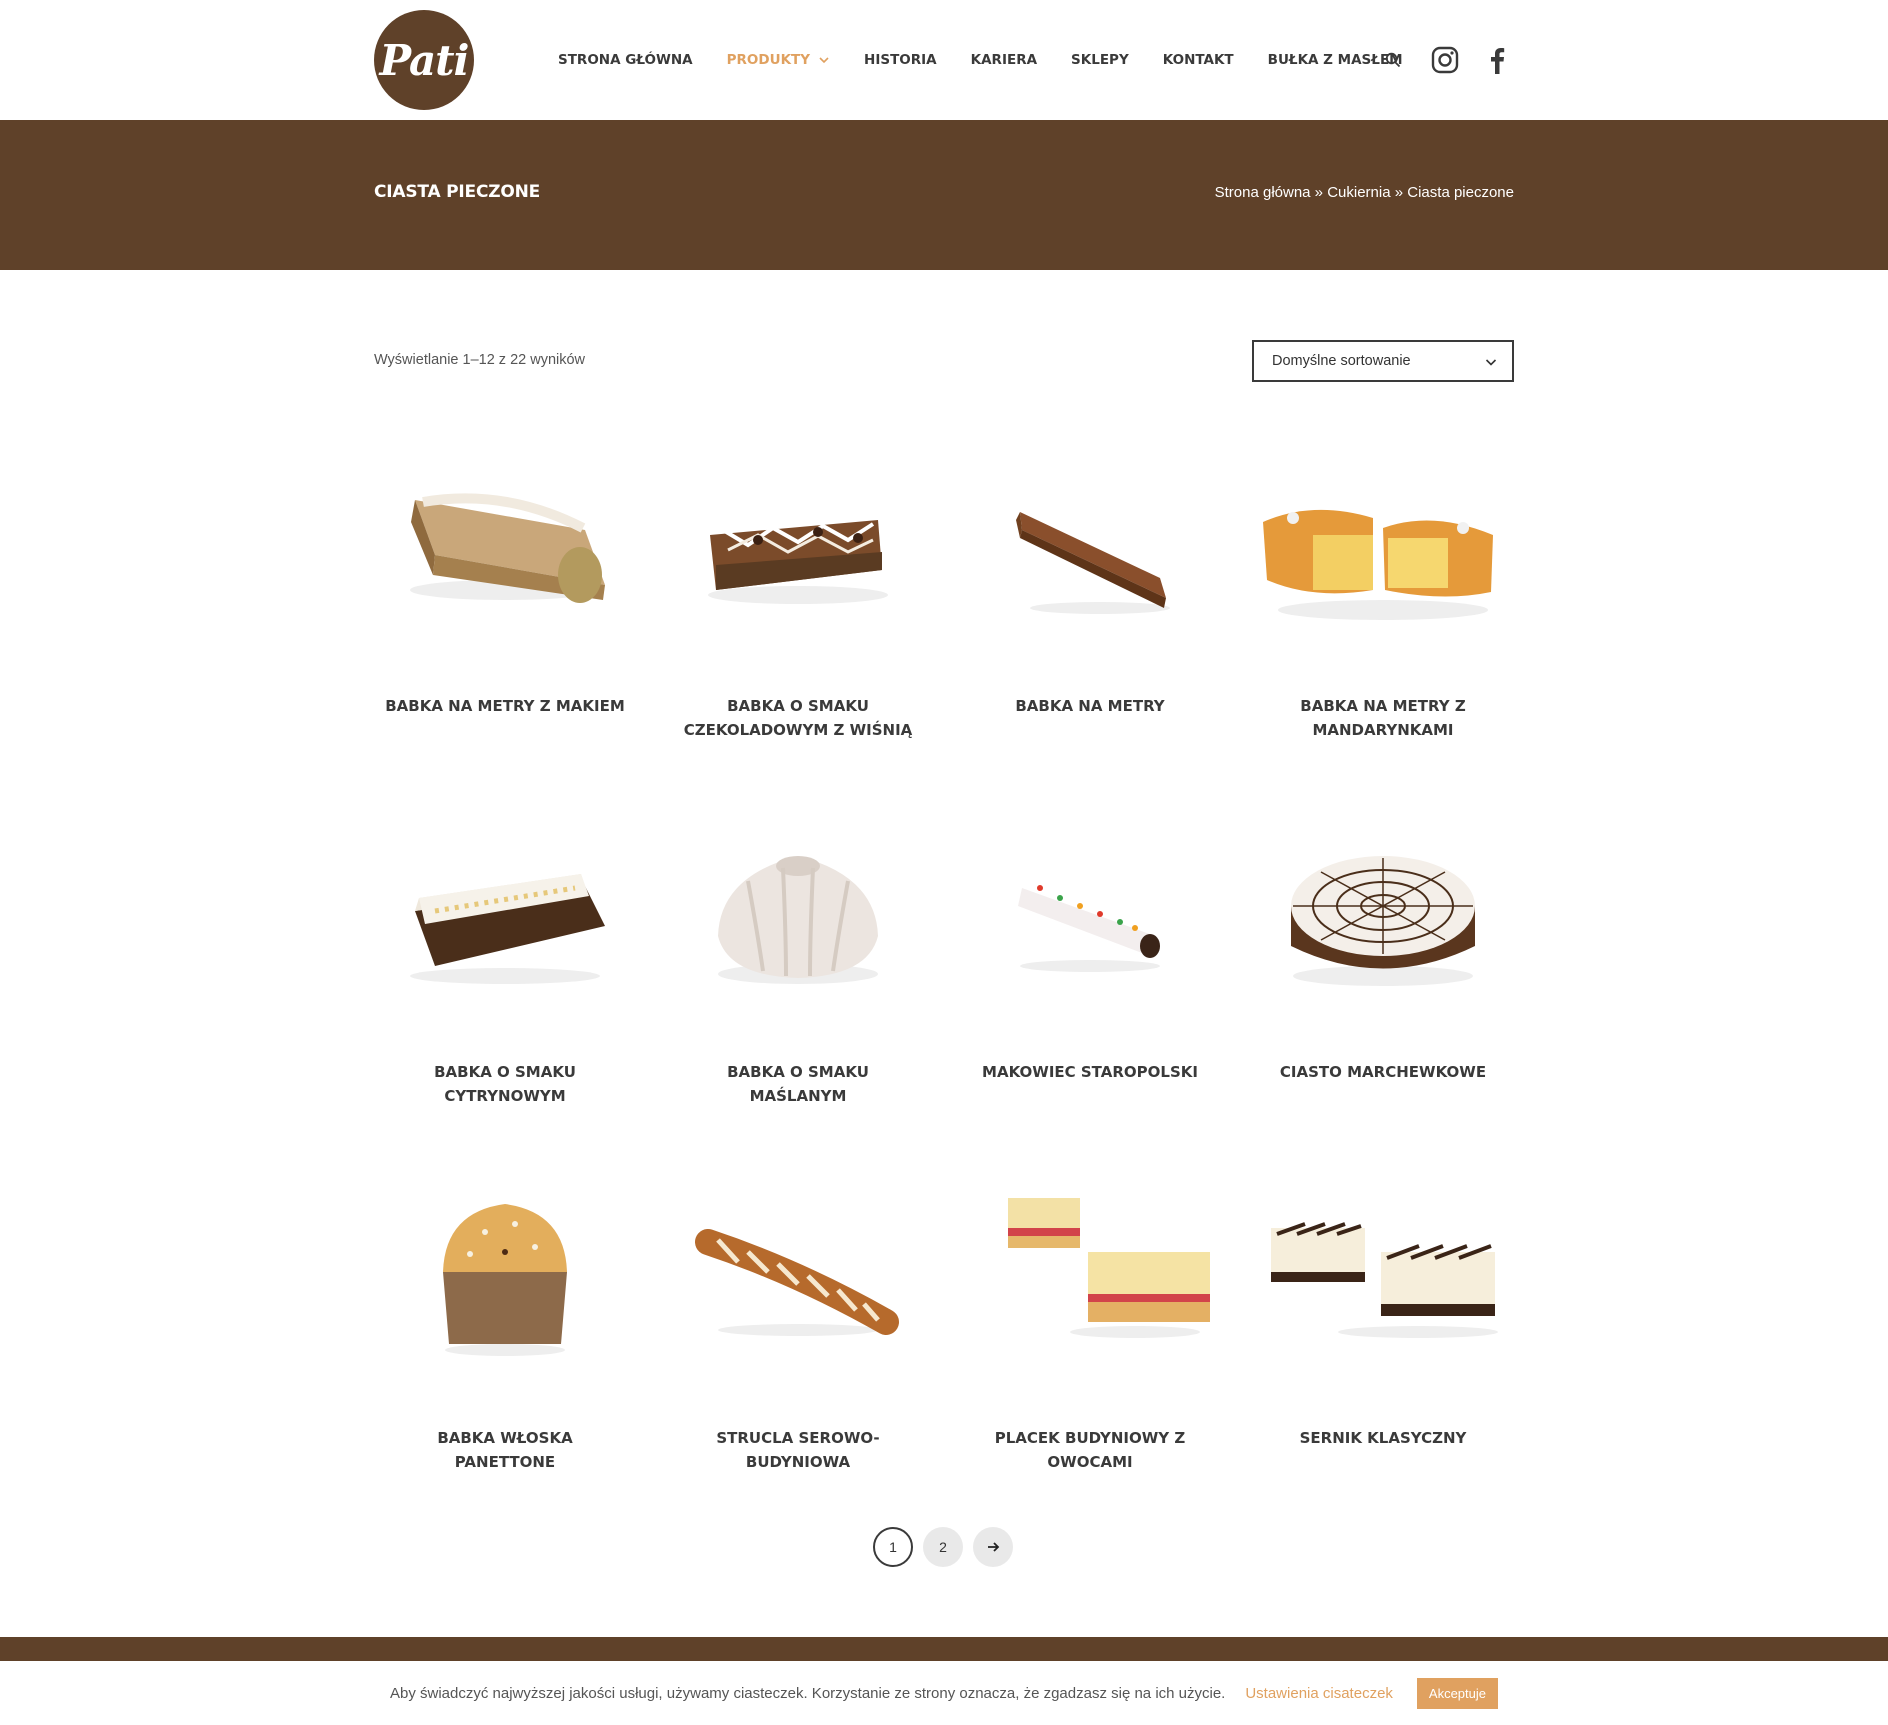 This screenshot has width=1888, height=1725. I want to click on nav-label: SKLEPY, so click(1100, 60).